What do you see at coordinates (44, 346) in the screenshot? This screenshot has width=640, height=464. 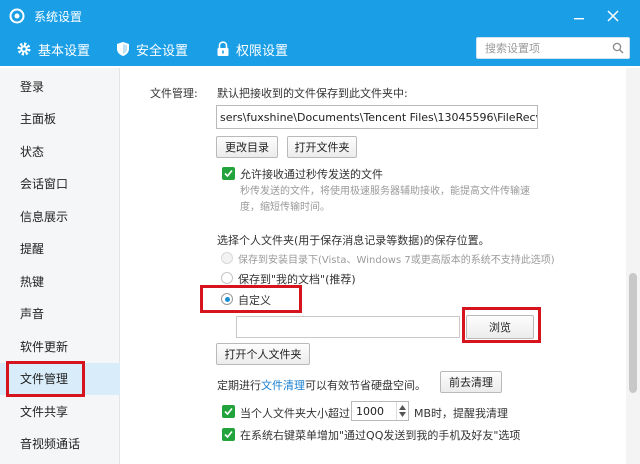 I see `sidebar-item-label: 软件更新` at bounding box center [44, 346].